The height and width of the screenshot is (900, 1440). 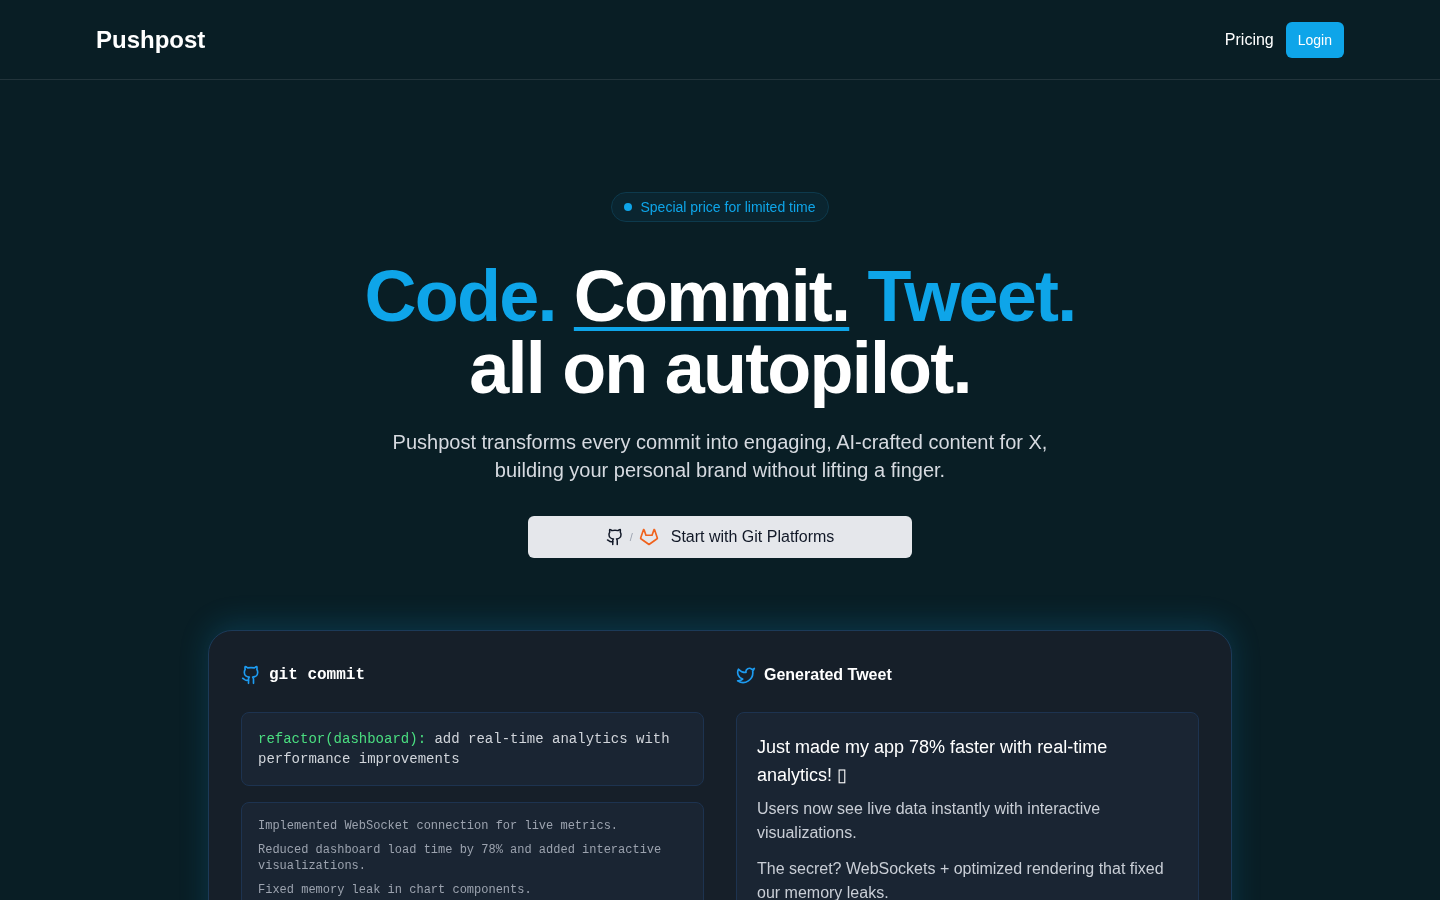 What do you see at coordinates (460, 858) in the screenshot?
I see `commit-detail-line: Reduced dashboard load time by 78% and added interactive visualizations.` at bounding box center [460, 858].